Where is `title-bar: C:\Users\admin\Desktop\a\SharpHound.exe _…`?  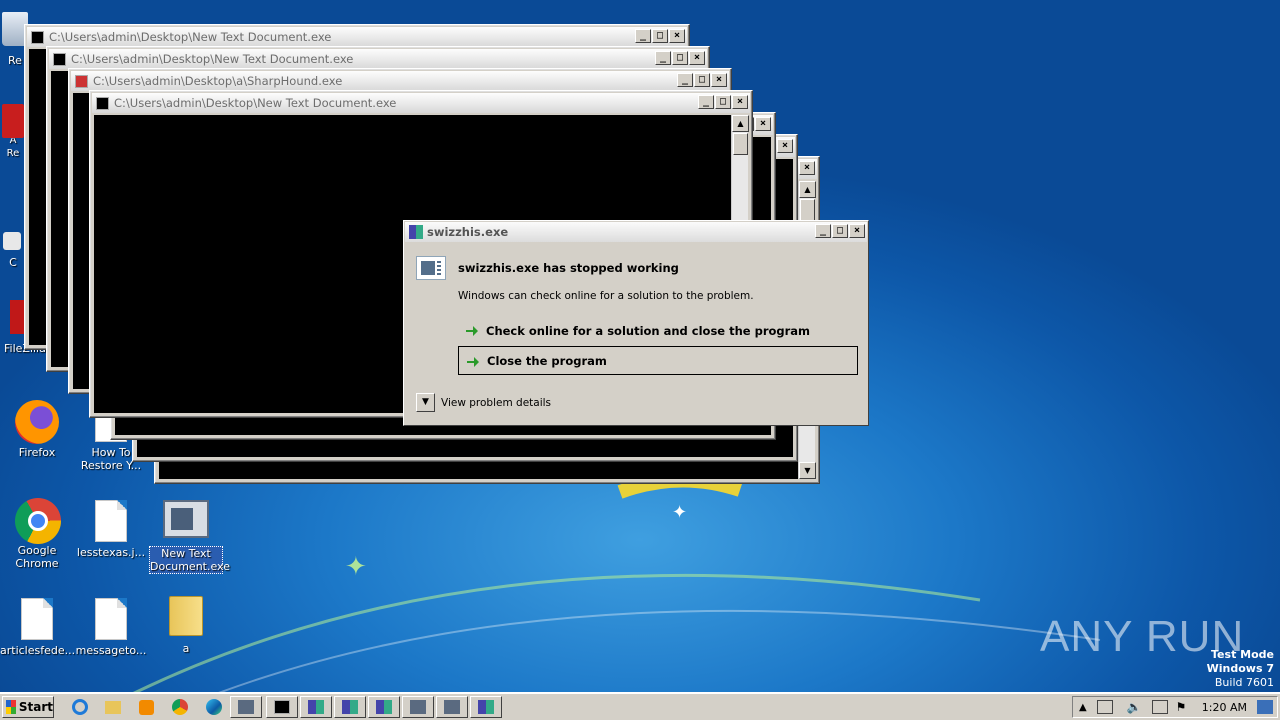
title-bar: C:\Users\admin\Desktop\a\SharpHound.exe _… is located at coordinates (400, 81).